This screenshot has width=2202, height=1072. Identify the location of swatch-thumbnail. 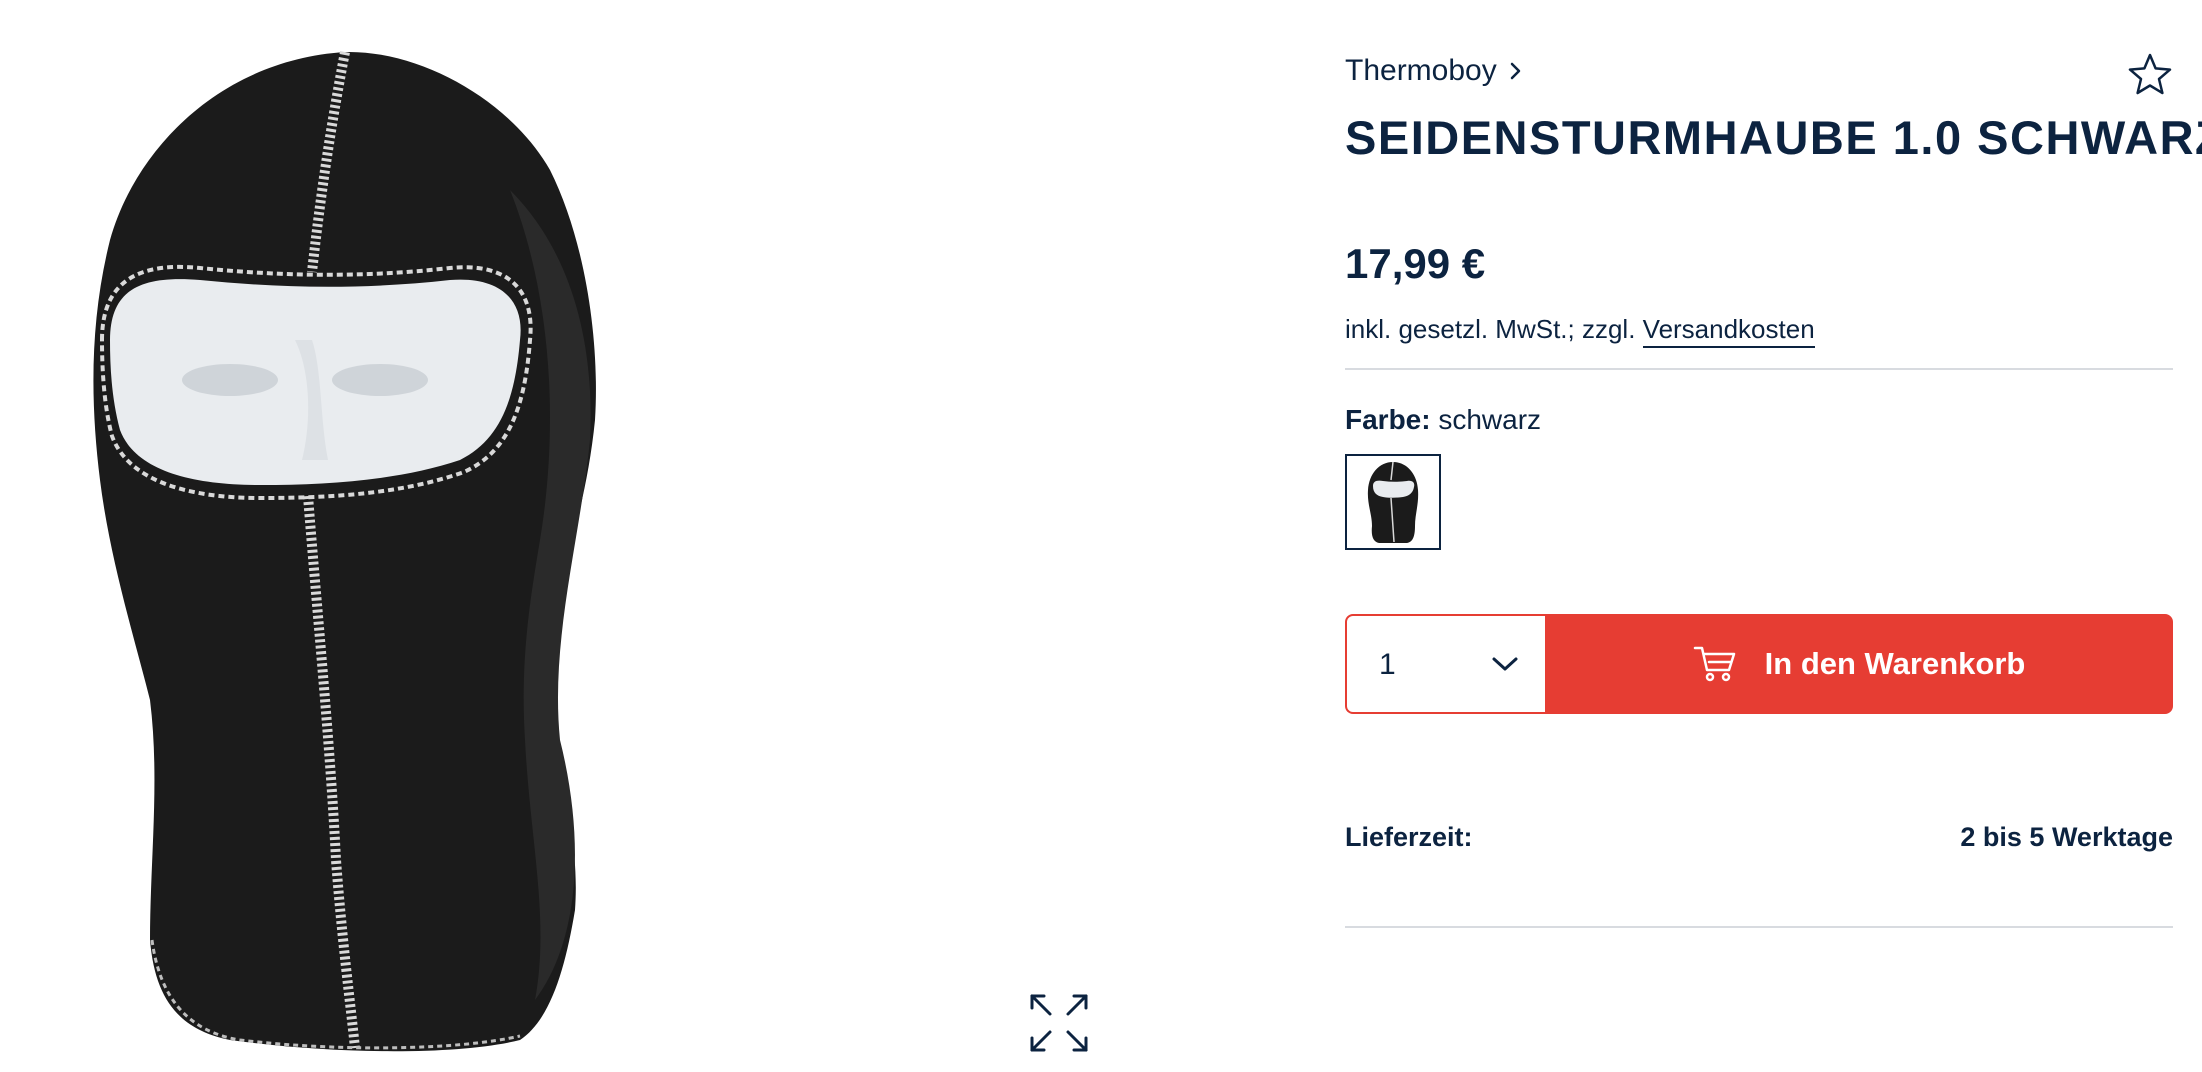
(1393, 502).